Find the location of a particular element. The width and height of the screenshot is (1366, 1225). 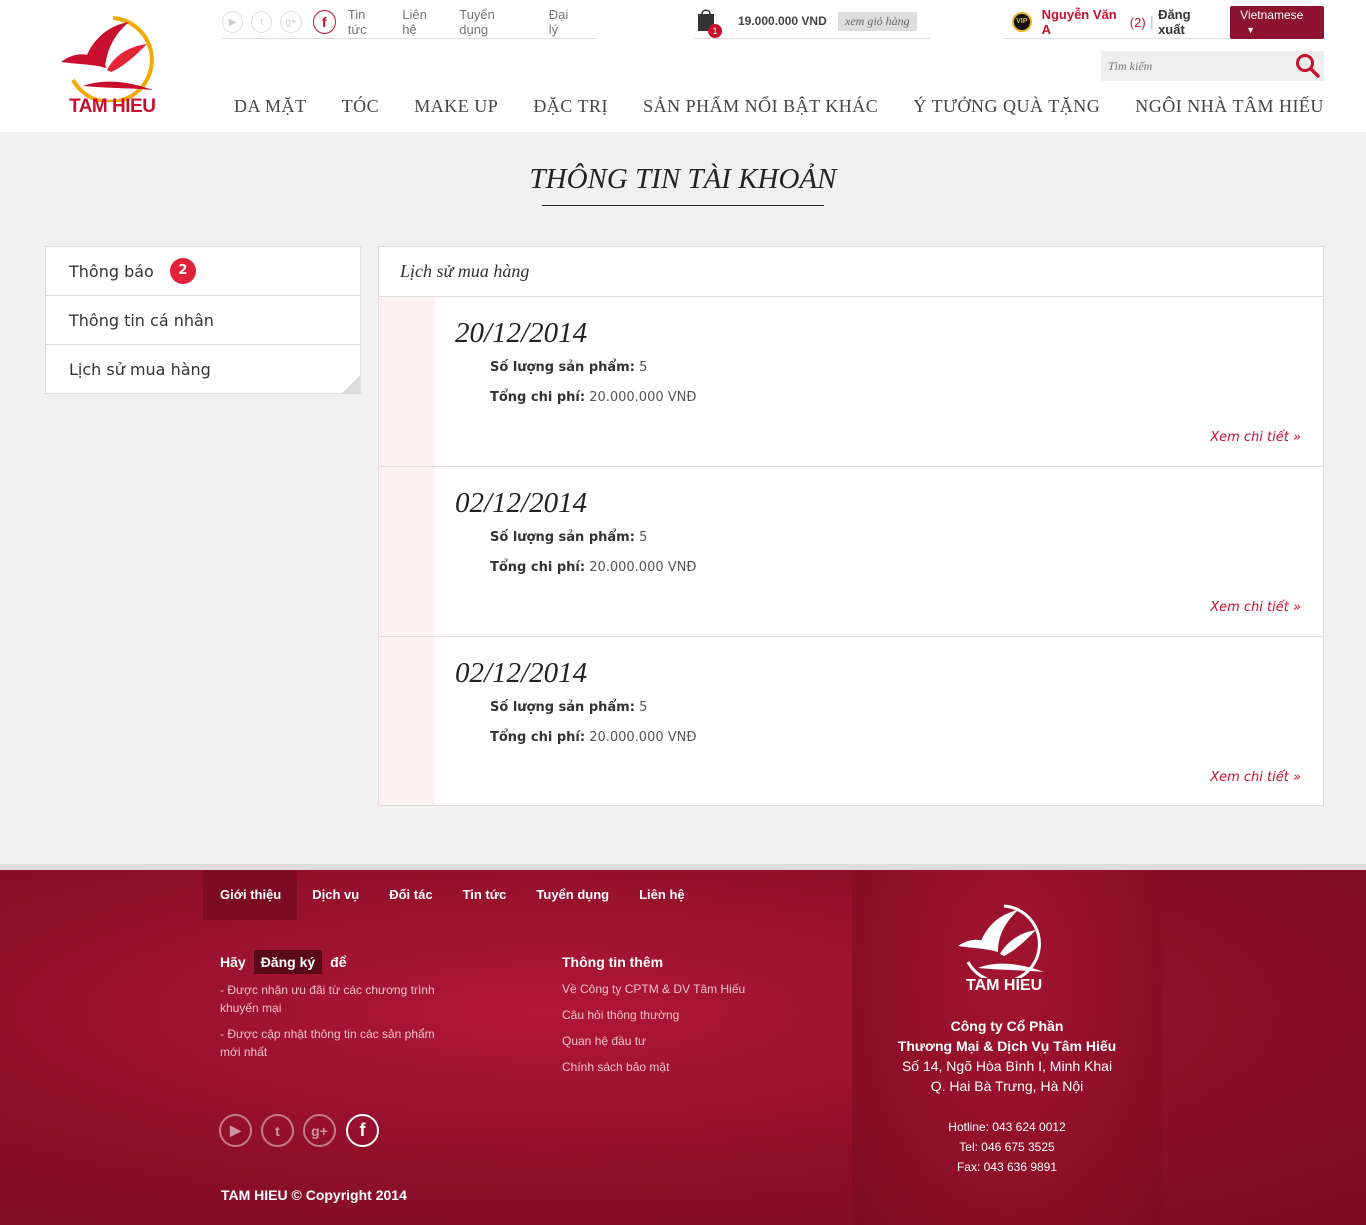

top-link-dealers: Đại lý is located at coordinates (564, 22).